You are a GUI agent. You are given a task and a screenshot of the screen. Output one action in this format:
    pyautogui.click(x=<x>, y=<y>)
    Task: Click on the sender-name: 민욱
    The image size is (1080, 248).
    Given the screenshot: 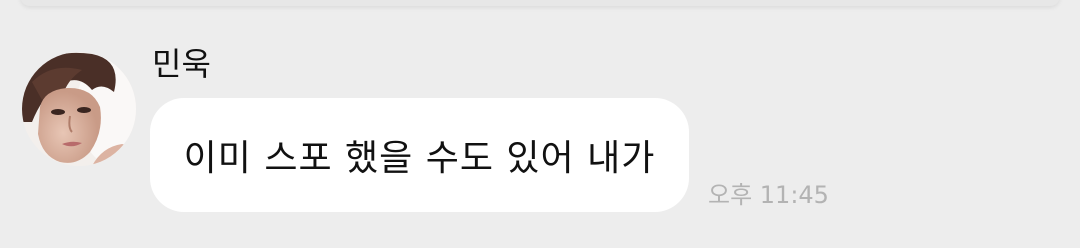 What is the action you would take?
    pyautogui.click(x=181, y=64)
    